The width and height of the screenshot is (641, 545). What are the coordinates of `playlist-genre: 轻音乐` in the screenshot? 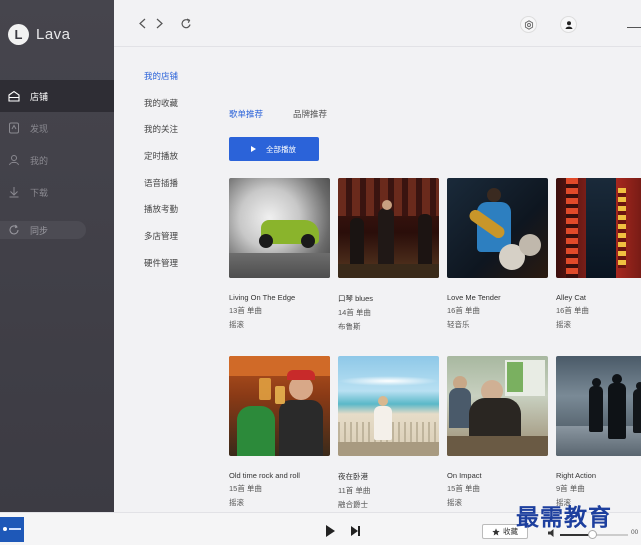 It's located at (458, 324).